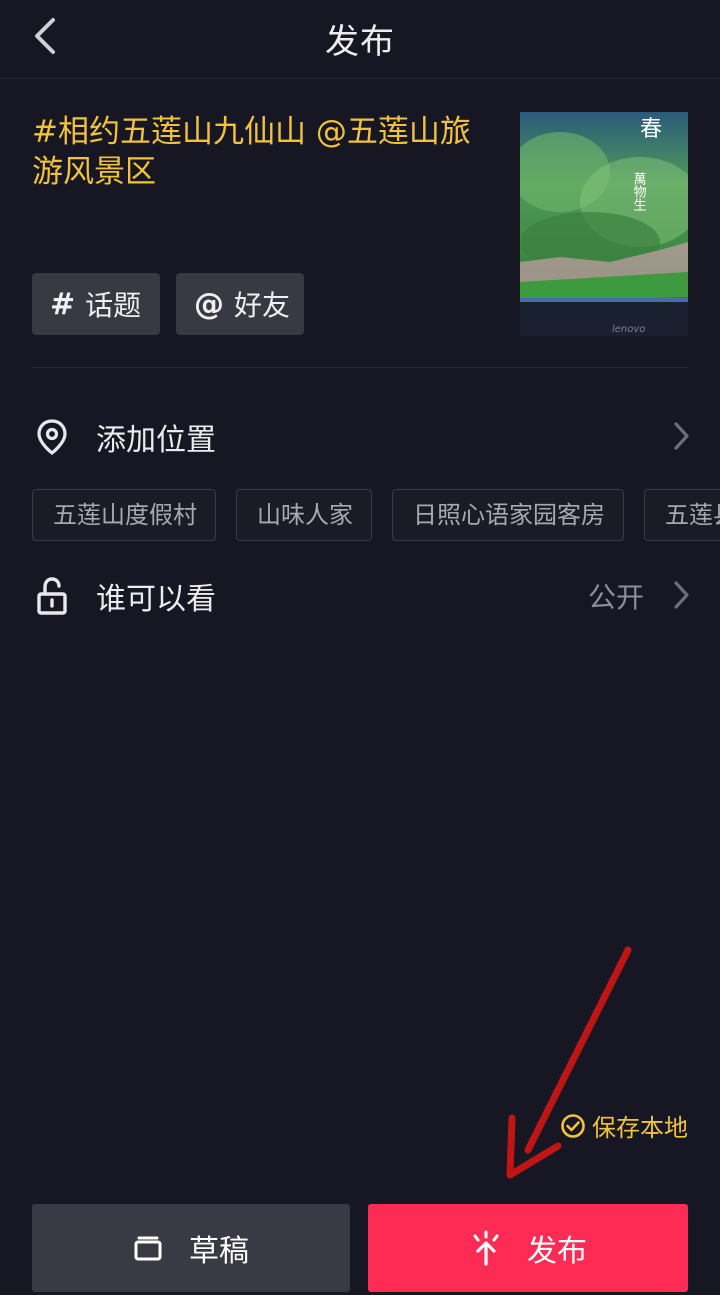  Describe the element at coordinates (52, 437) in the screenshot. I see `location-pin-icon` at that location.